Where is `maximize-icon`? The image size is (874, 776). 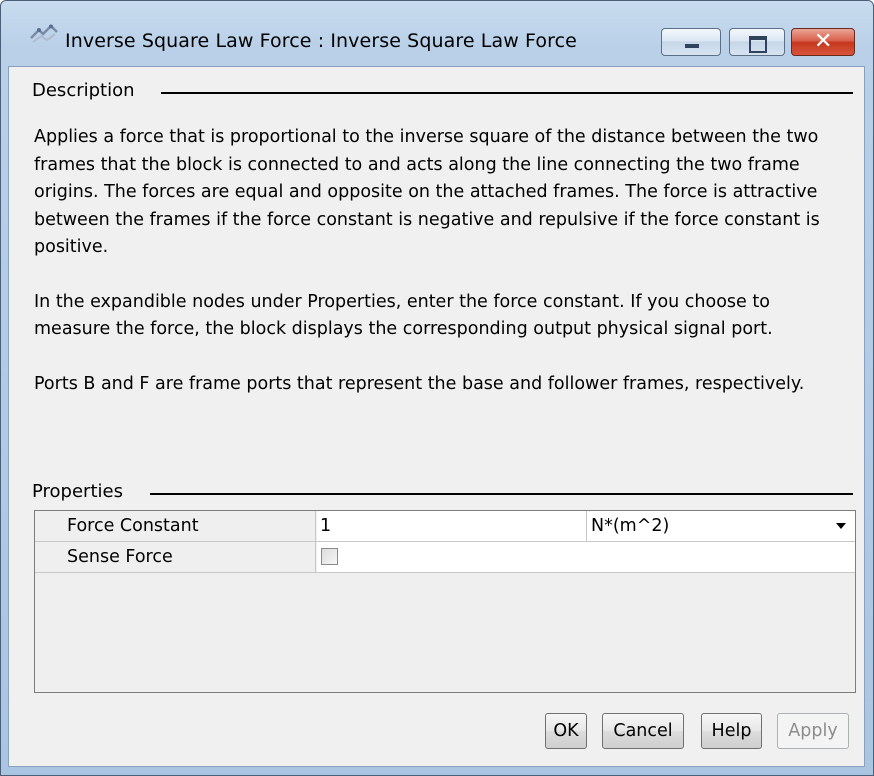
maximize-icon is located at coordinates (758, 44).